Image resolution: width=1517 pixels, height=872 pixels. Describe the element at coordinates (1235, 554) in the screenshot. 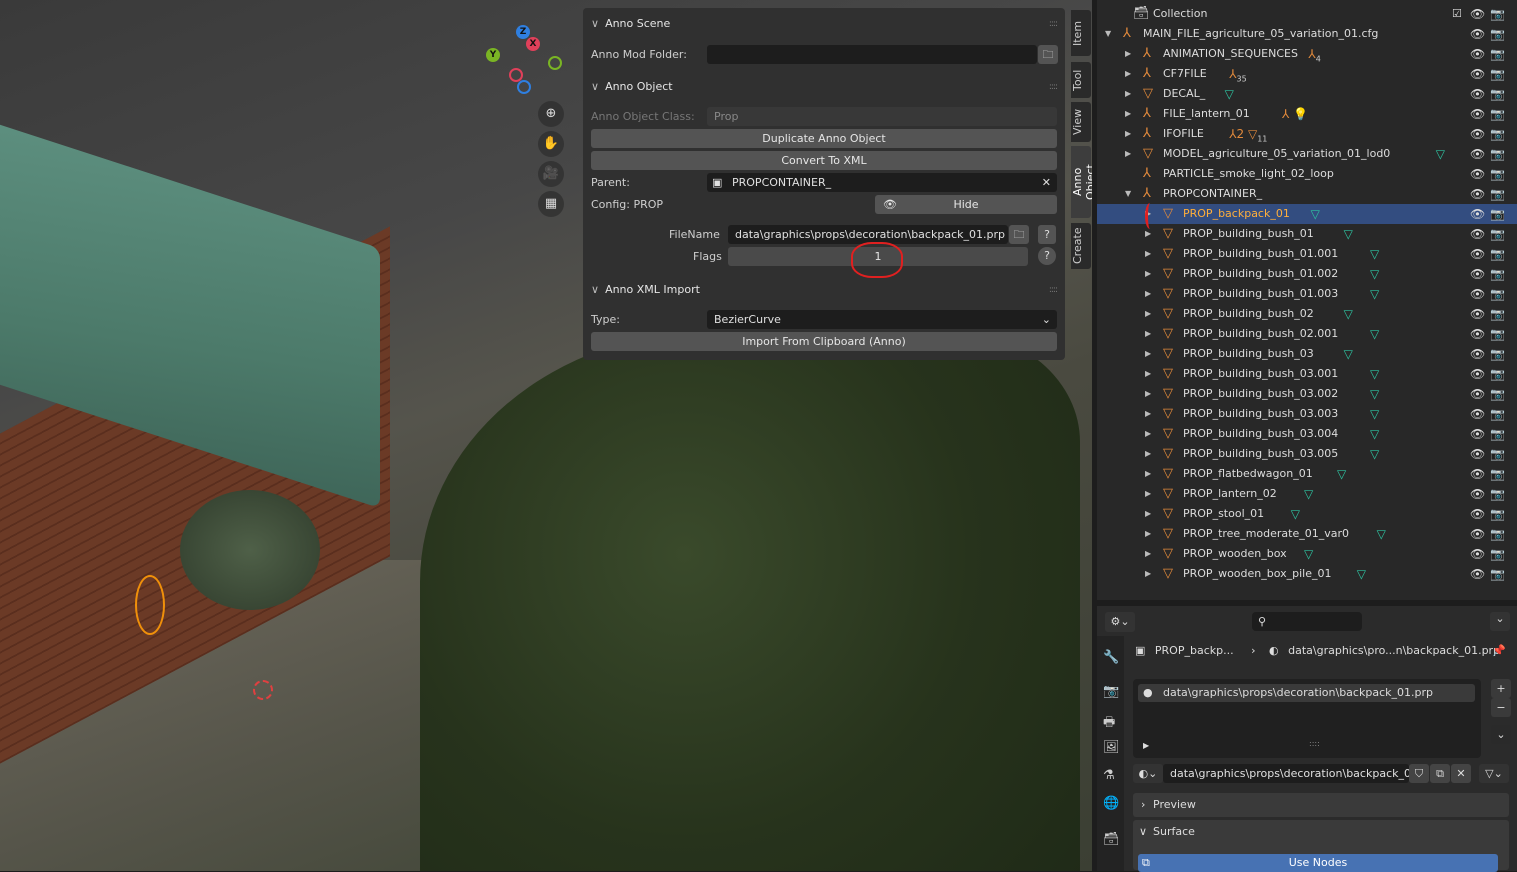

I see `row-name: PROP_wooden_box` at that location.